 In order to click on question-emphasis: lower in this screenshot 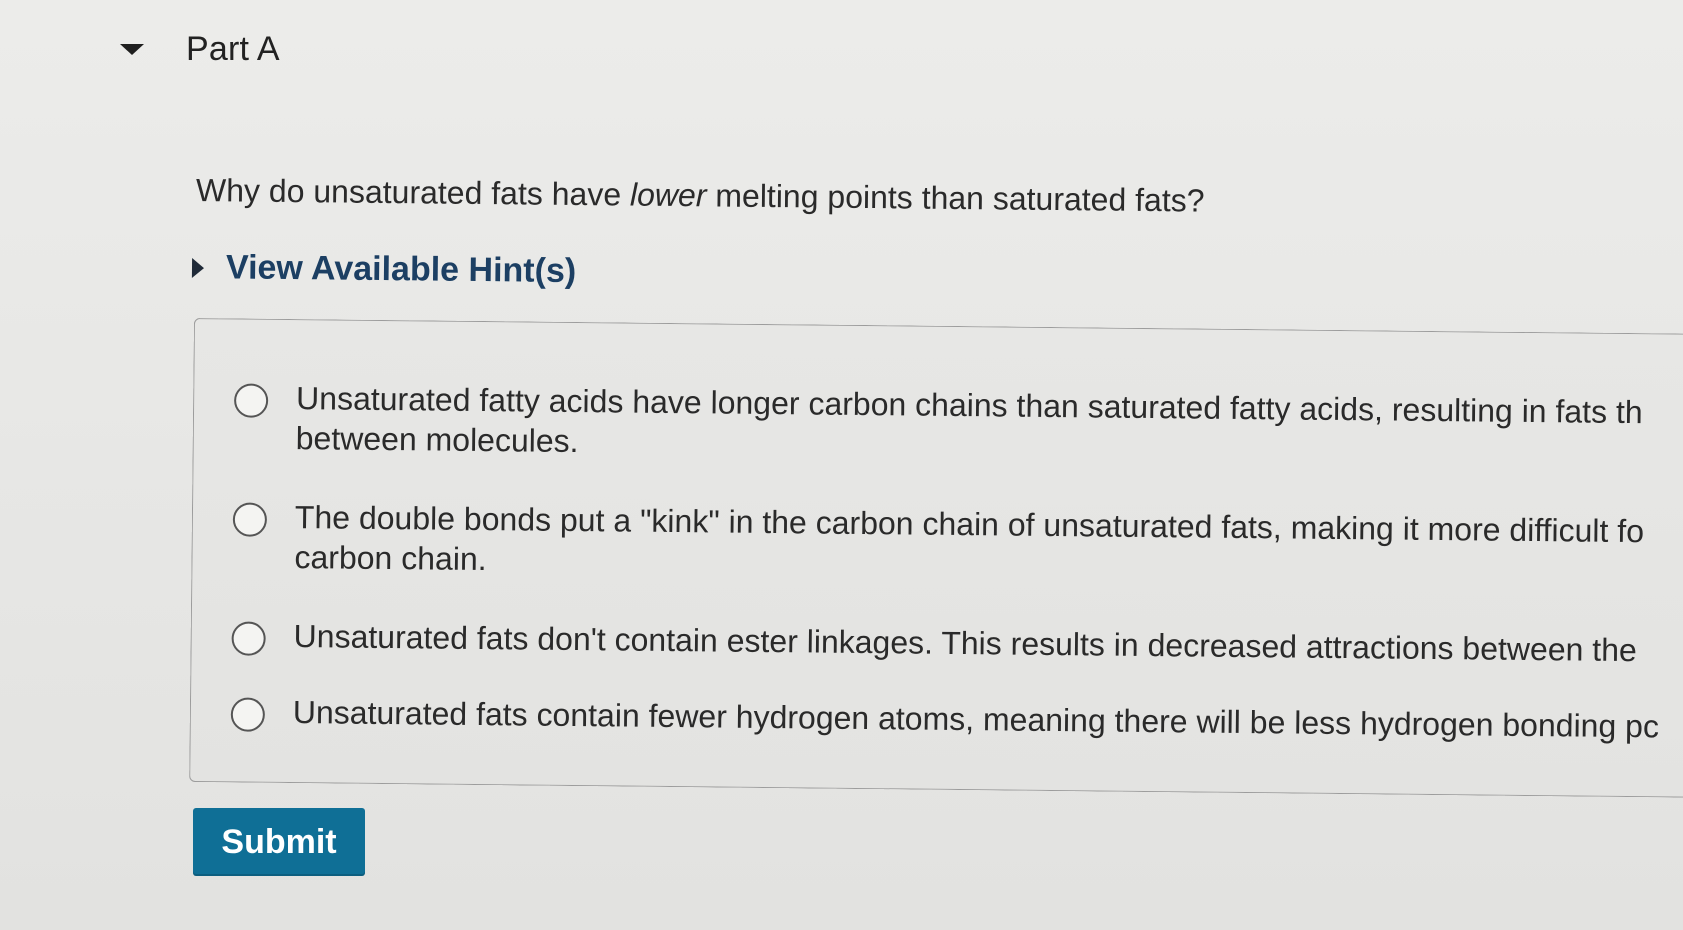, I will do `click(668, 195)`.